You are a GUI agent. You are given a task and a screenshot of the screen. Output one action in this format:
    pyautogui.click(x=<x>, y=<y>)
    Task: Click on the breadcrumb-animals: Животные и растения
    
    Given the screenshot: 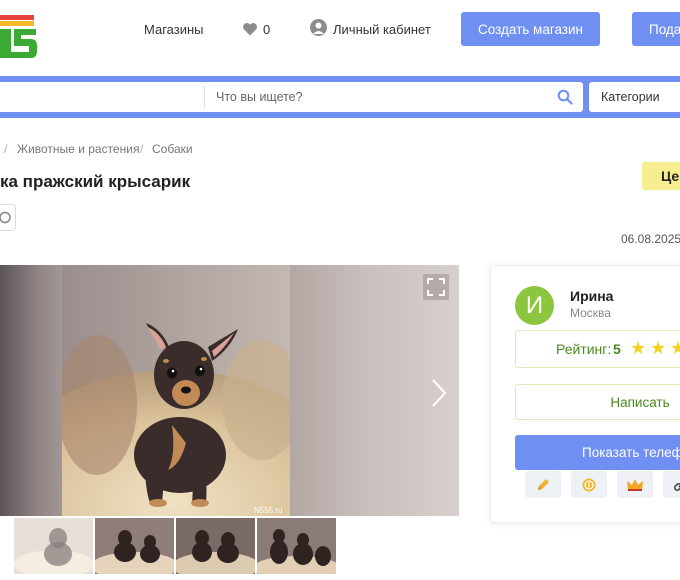 What is the action you would take?
    pyautogui.click(x=78, y=149)
    